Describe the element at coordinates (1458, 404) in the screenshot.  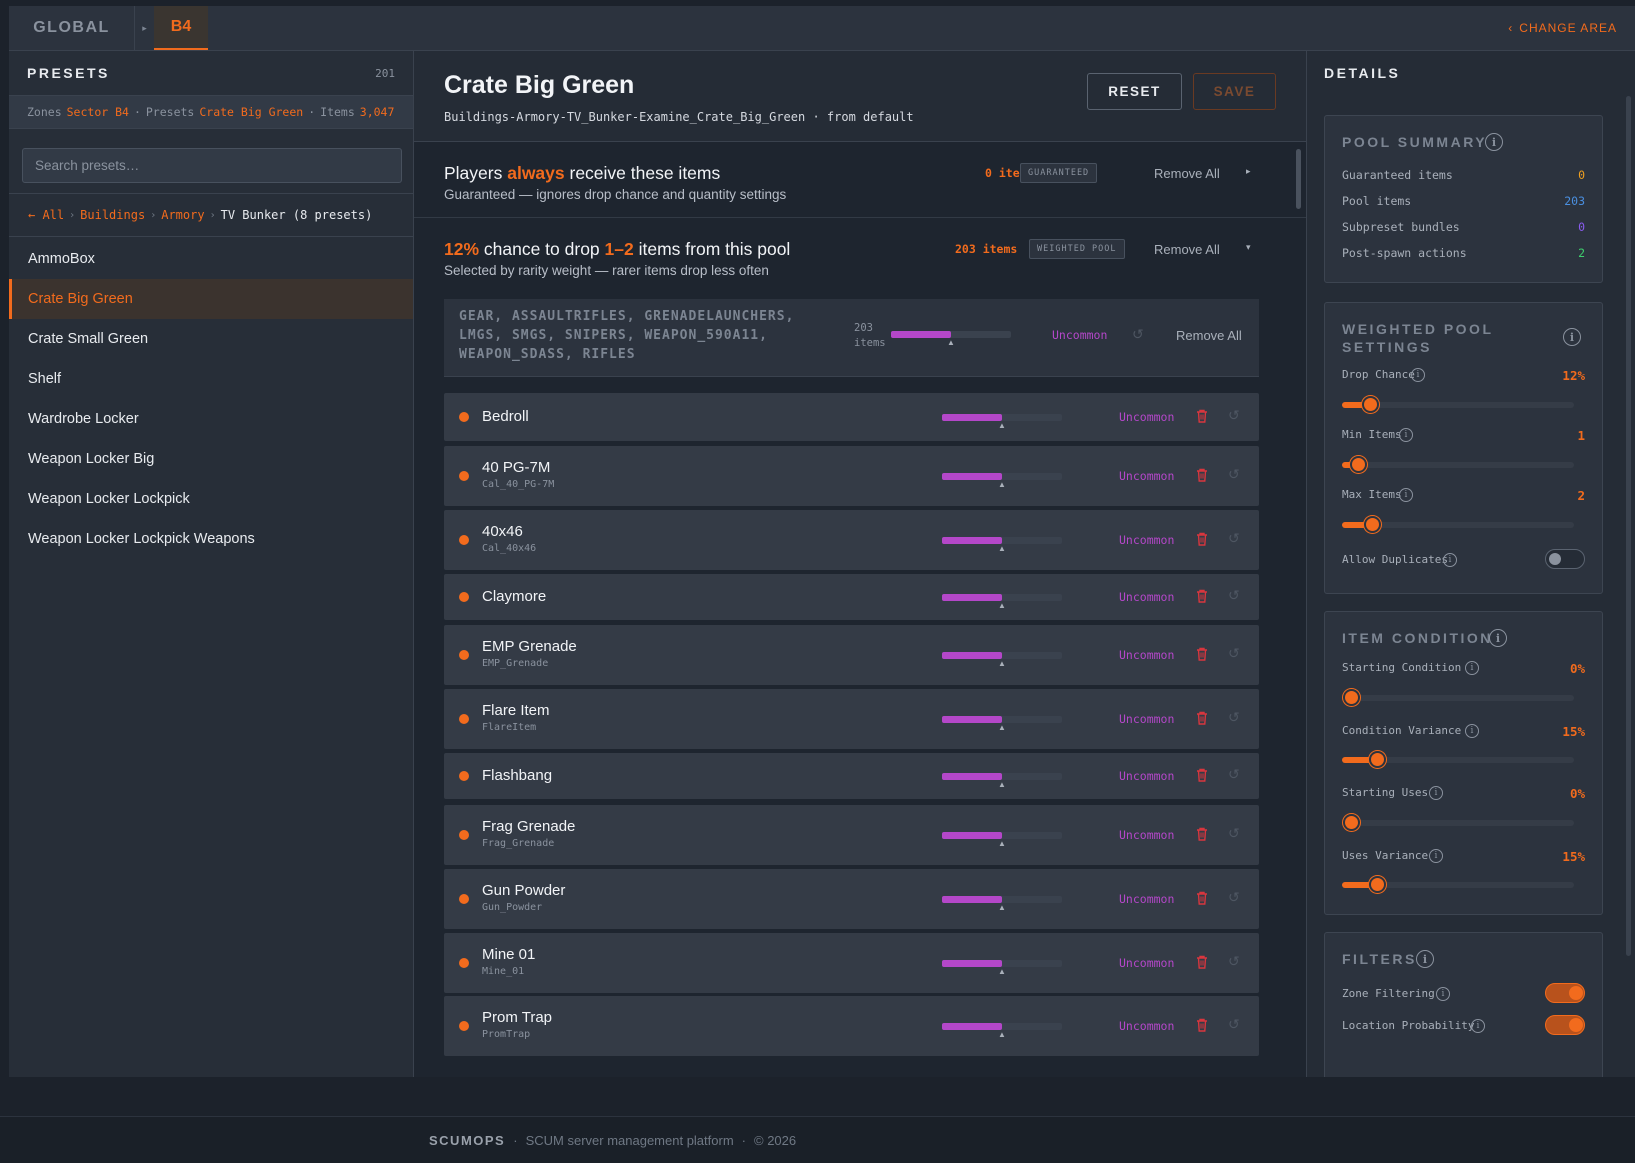
I see `drop-chance-slider` at that location.